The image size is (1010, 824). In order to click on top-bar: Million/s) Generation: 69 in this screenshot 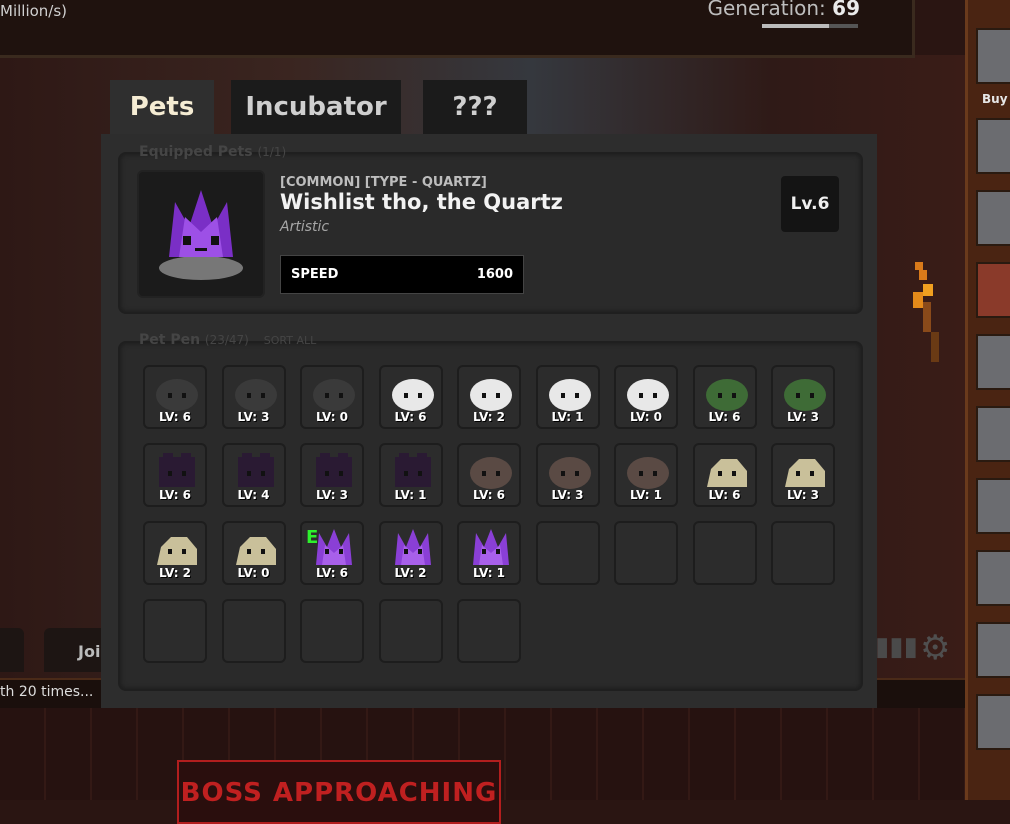, I will do `click(457, 29)`.